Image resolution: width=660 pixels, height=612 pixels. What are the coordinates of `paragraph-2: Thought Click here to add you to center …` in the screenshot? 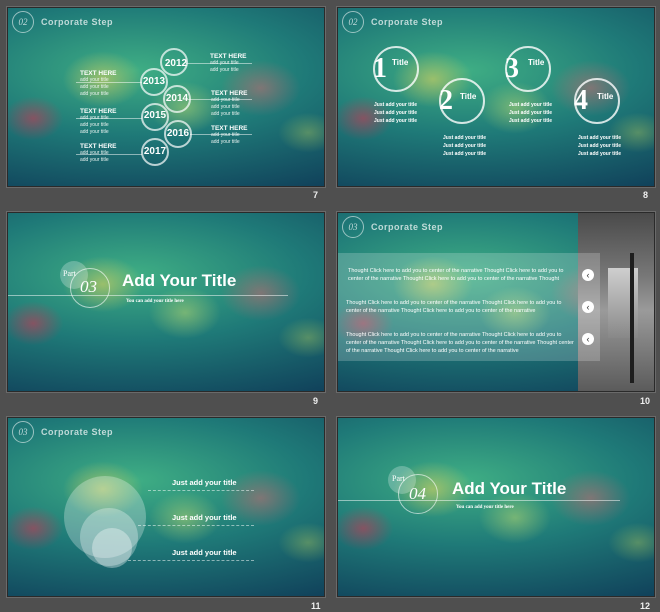 It's located at (454, 307).